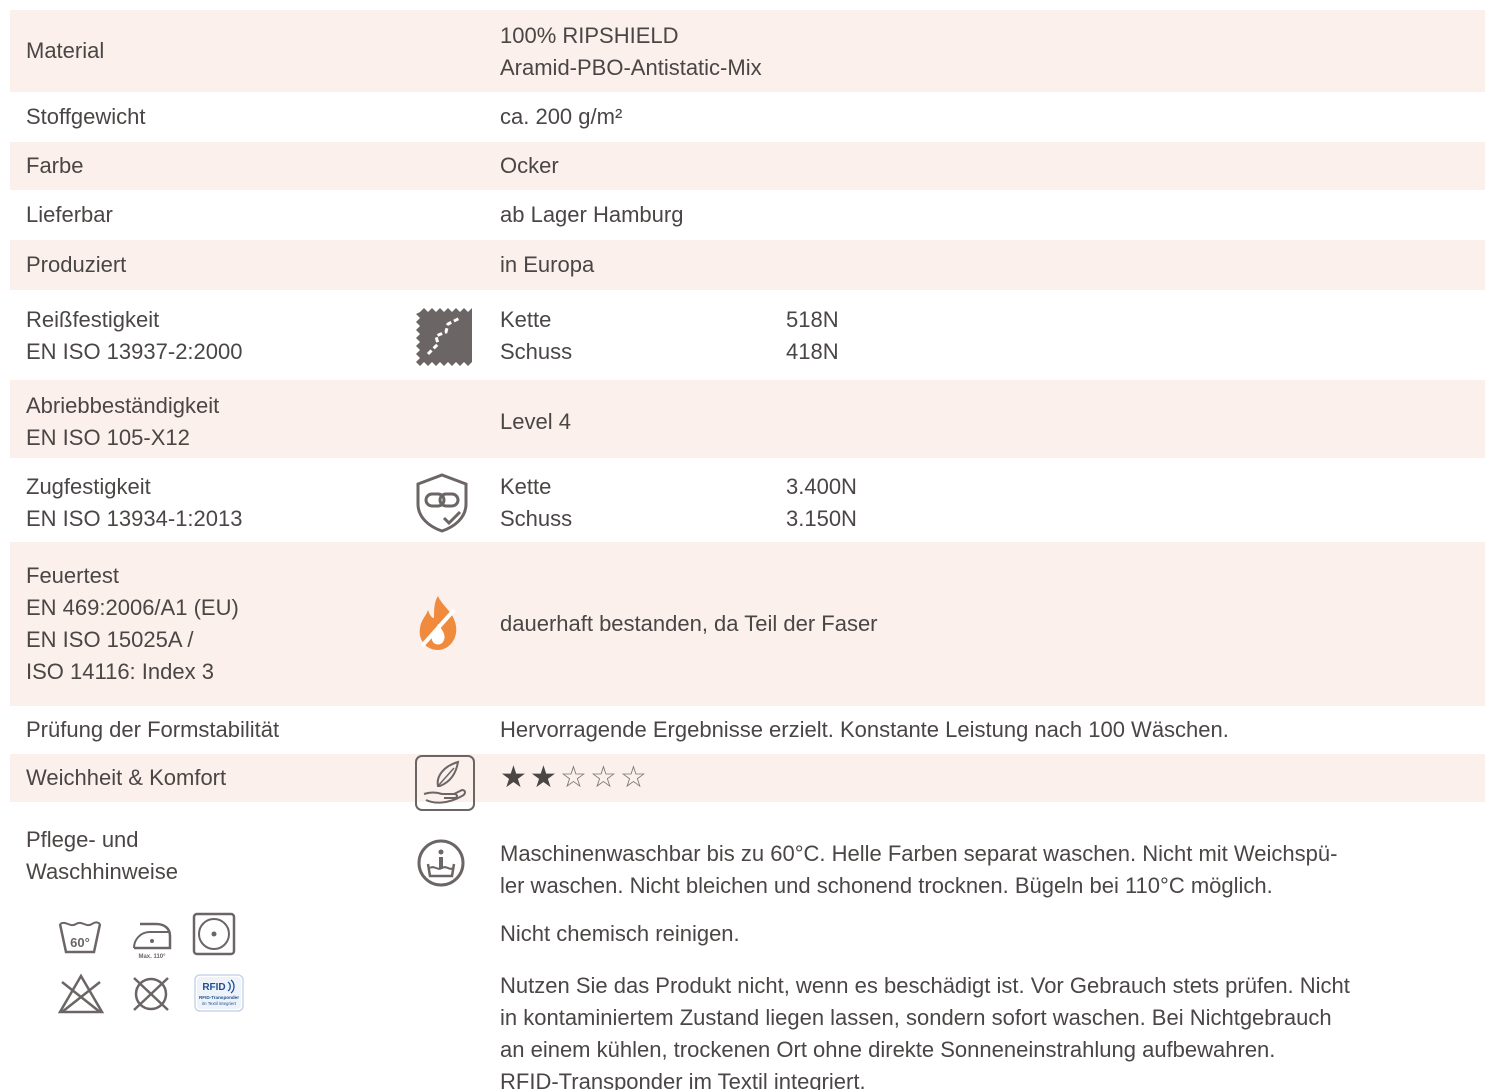 The width and height of the screenshot is (1485, 1090). I want to click on tear-labels: Kette Schuss, so click(536, 335).